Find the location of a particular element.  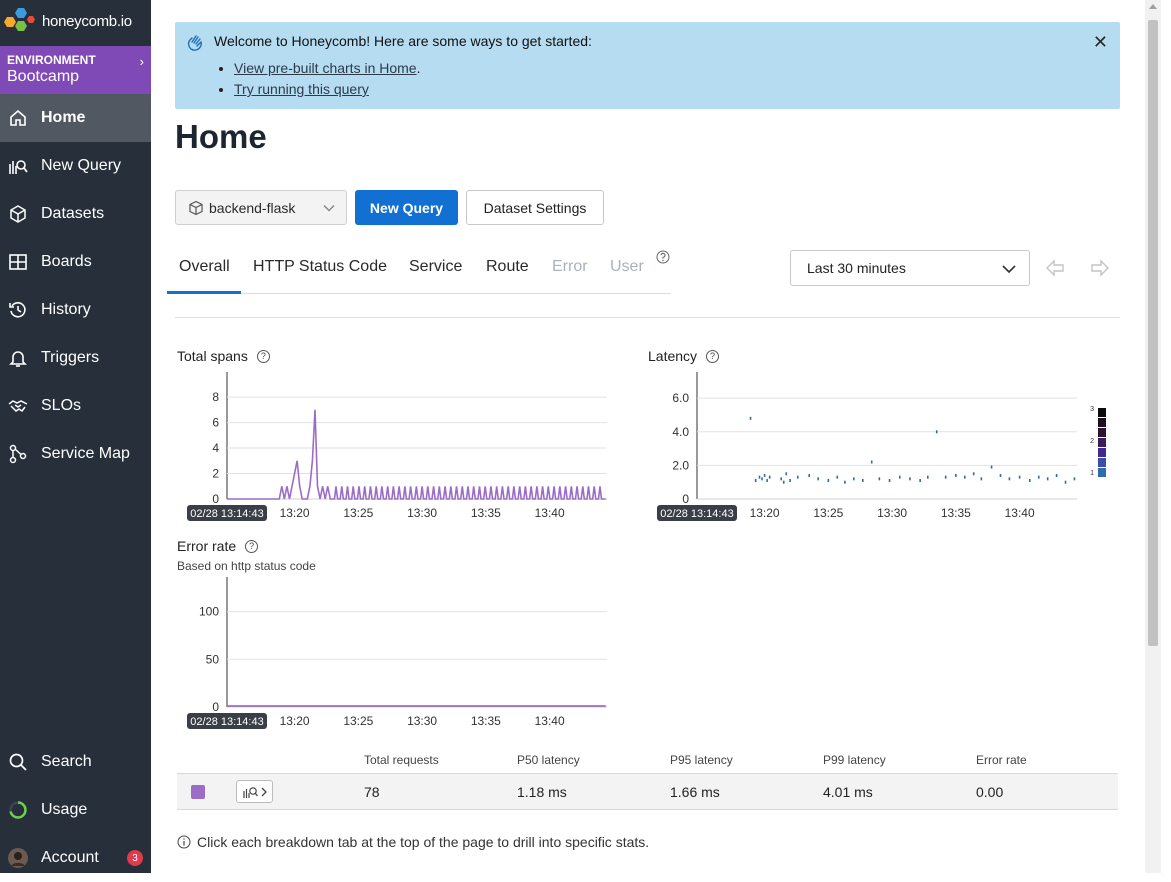

nav-home-label: Home is located at coordinates (63, 117).